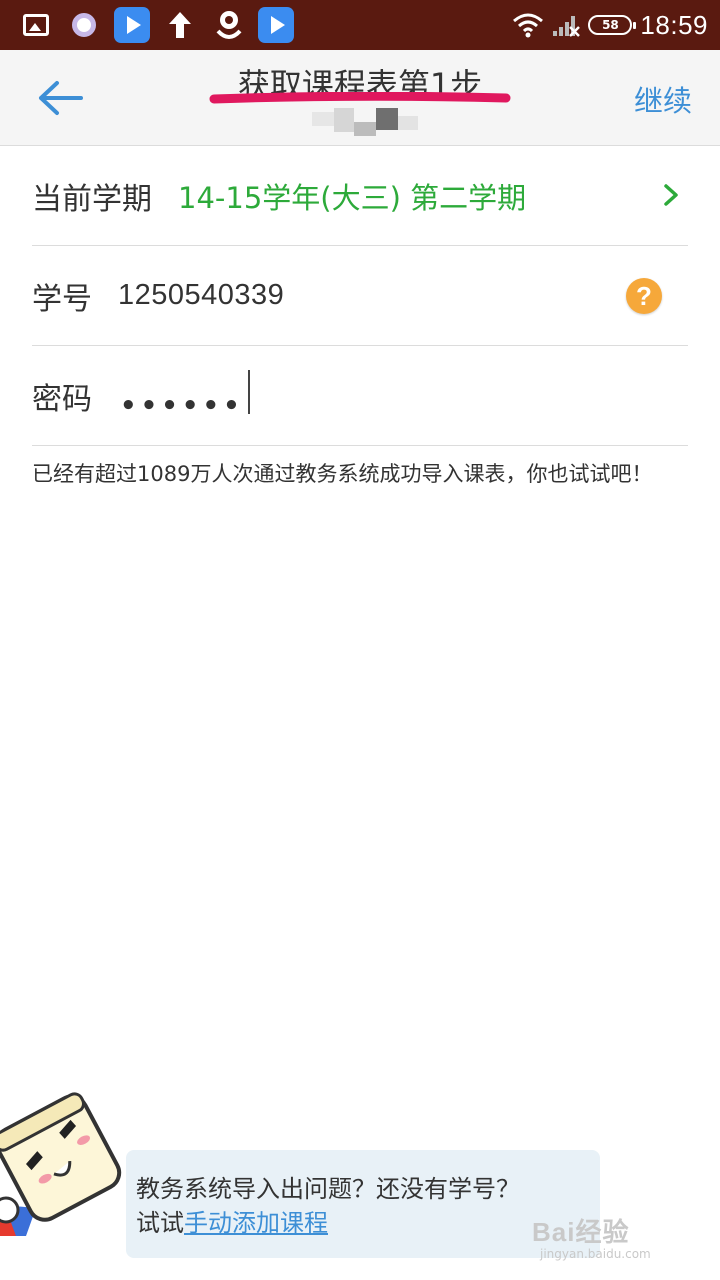  Describe the element at coordinates (644, 296) in the screenshot. I see `help-icon: ?` at that location.